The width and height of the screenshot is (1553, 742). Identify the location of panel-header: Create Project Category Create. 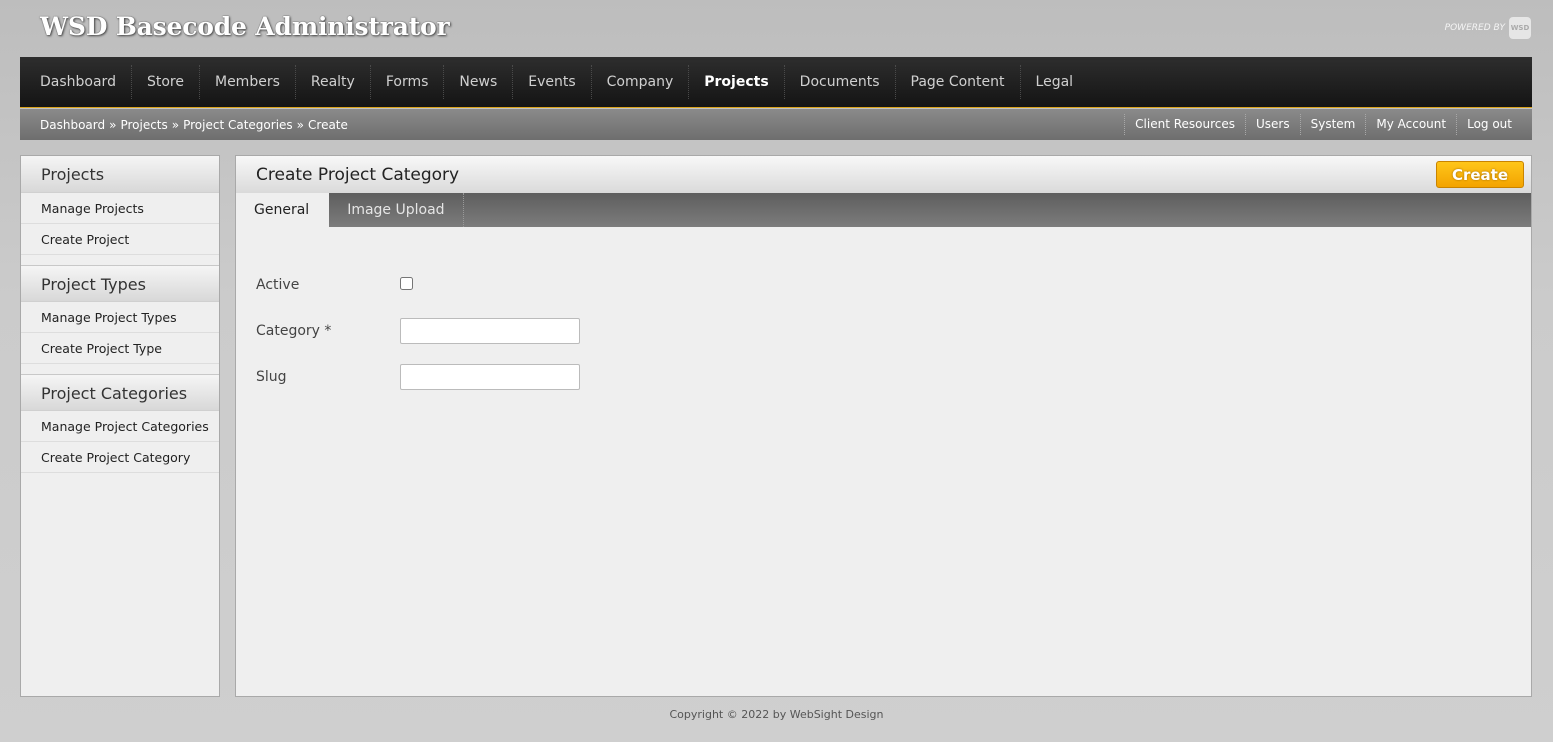
(883, 174).